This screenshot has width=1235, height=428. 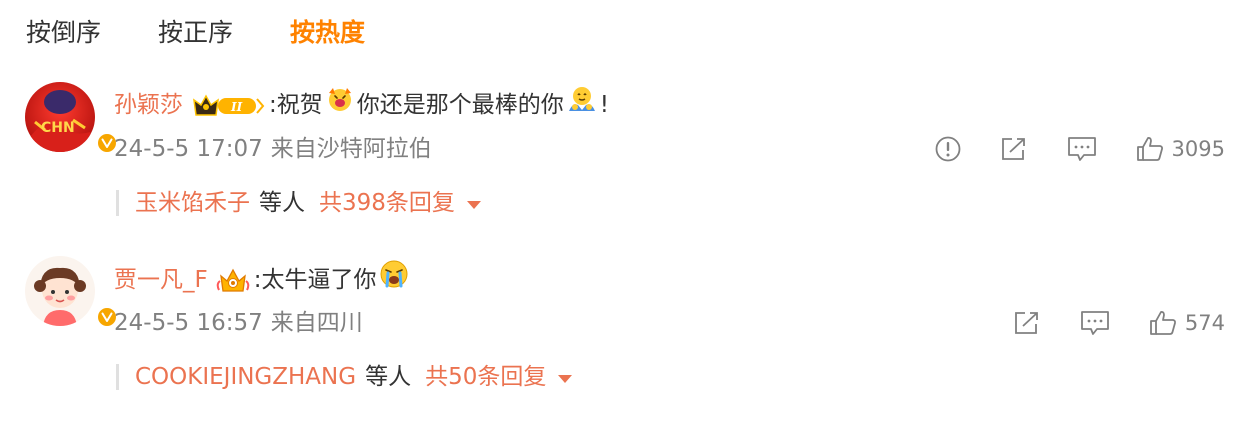 I want to click on reply-summary: COOKIEJINGZHANG 等人 共50条回复, so click(x=344, y=377).